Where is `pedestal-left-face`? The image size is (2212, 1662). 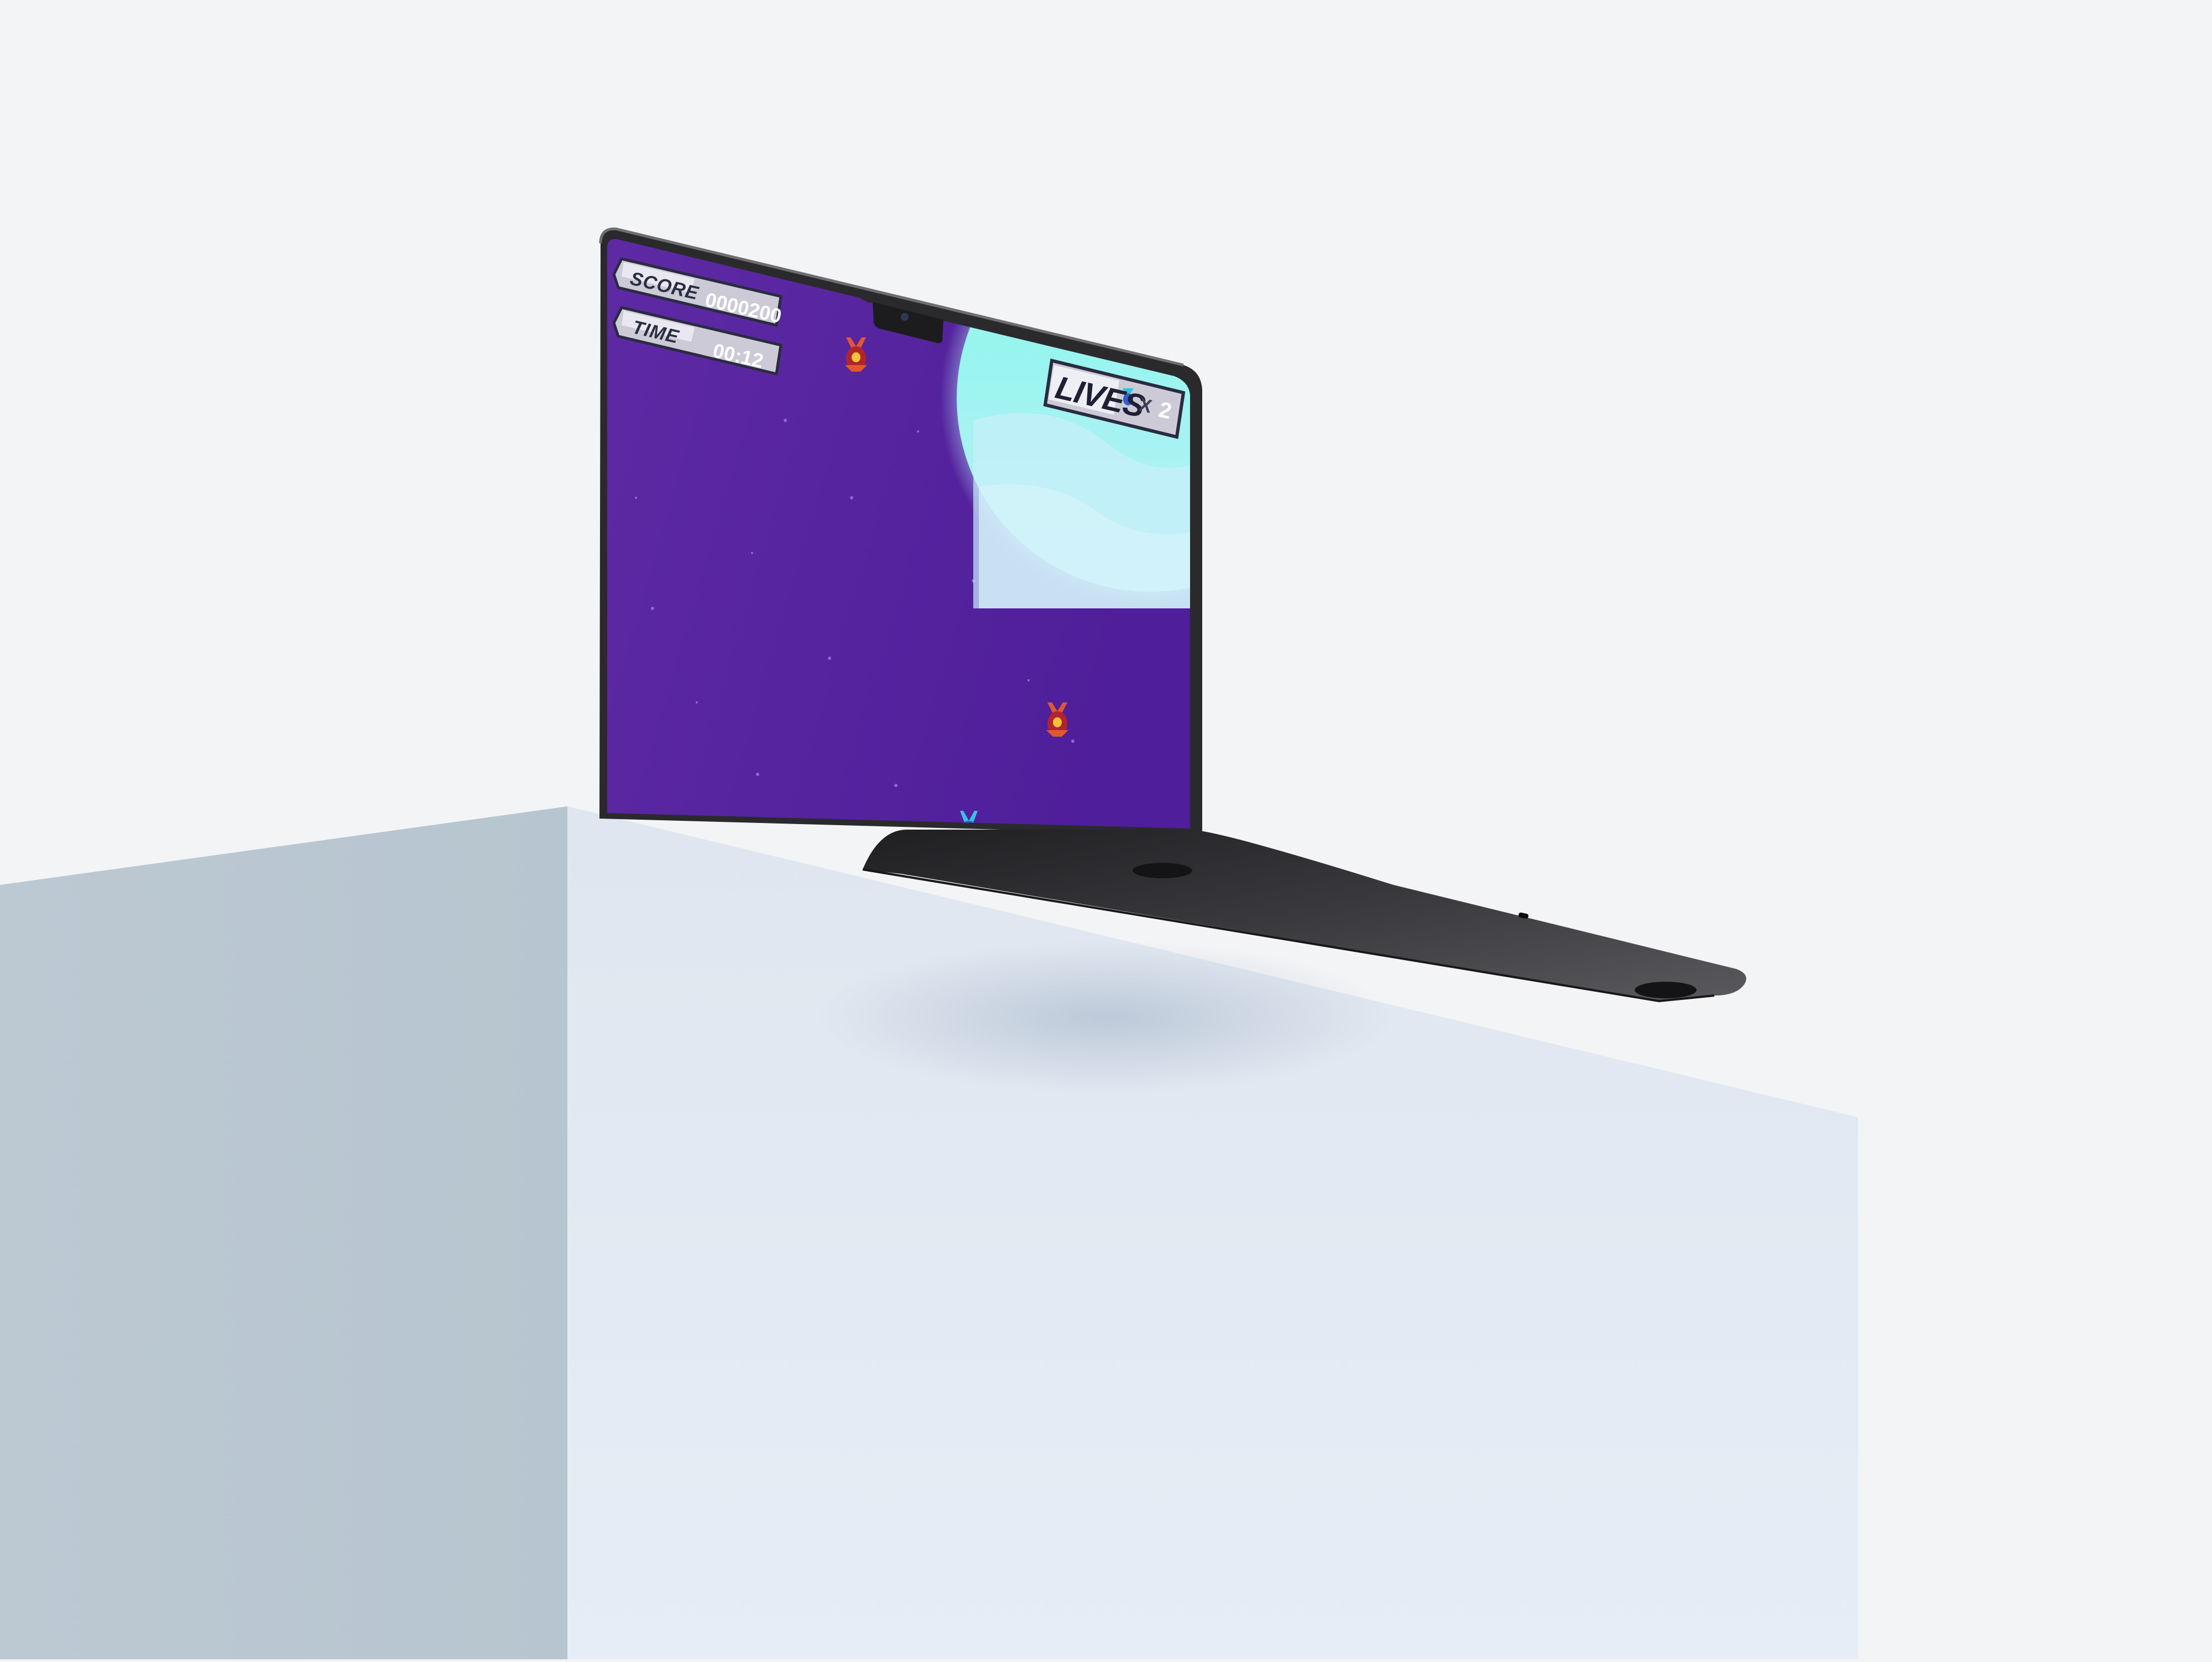 pedestal-left-face is located at coordinates (284, 1232).